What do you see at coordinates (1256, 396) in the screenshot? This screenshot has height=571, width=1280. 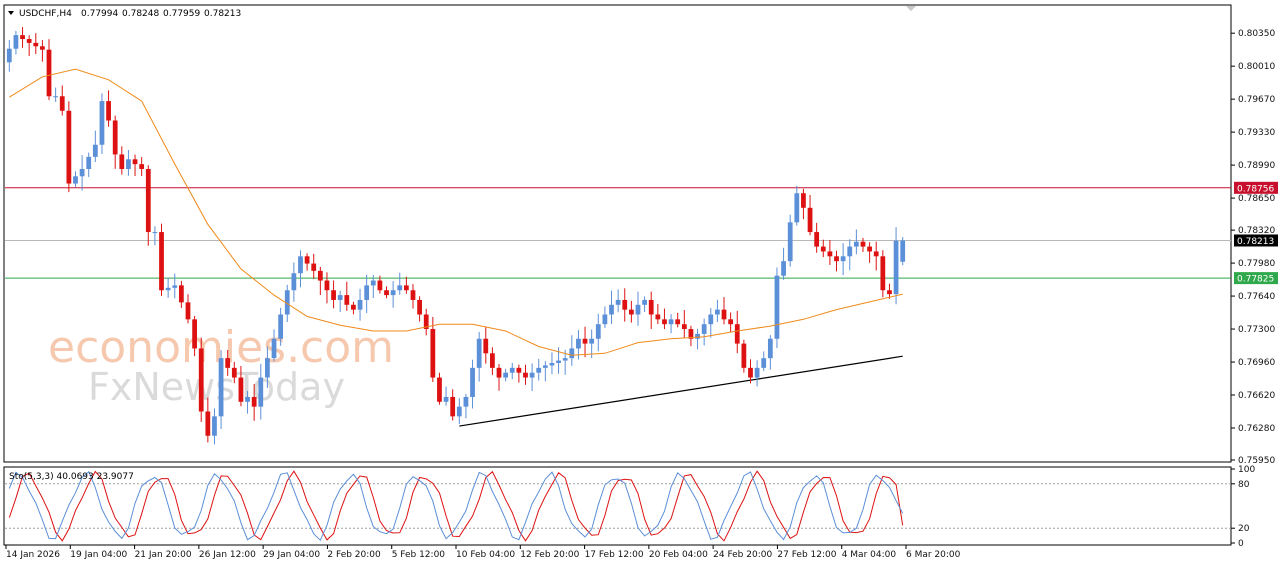 I see `price-tick-label: 0.76620` at bounding box center [1256, 396].